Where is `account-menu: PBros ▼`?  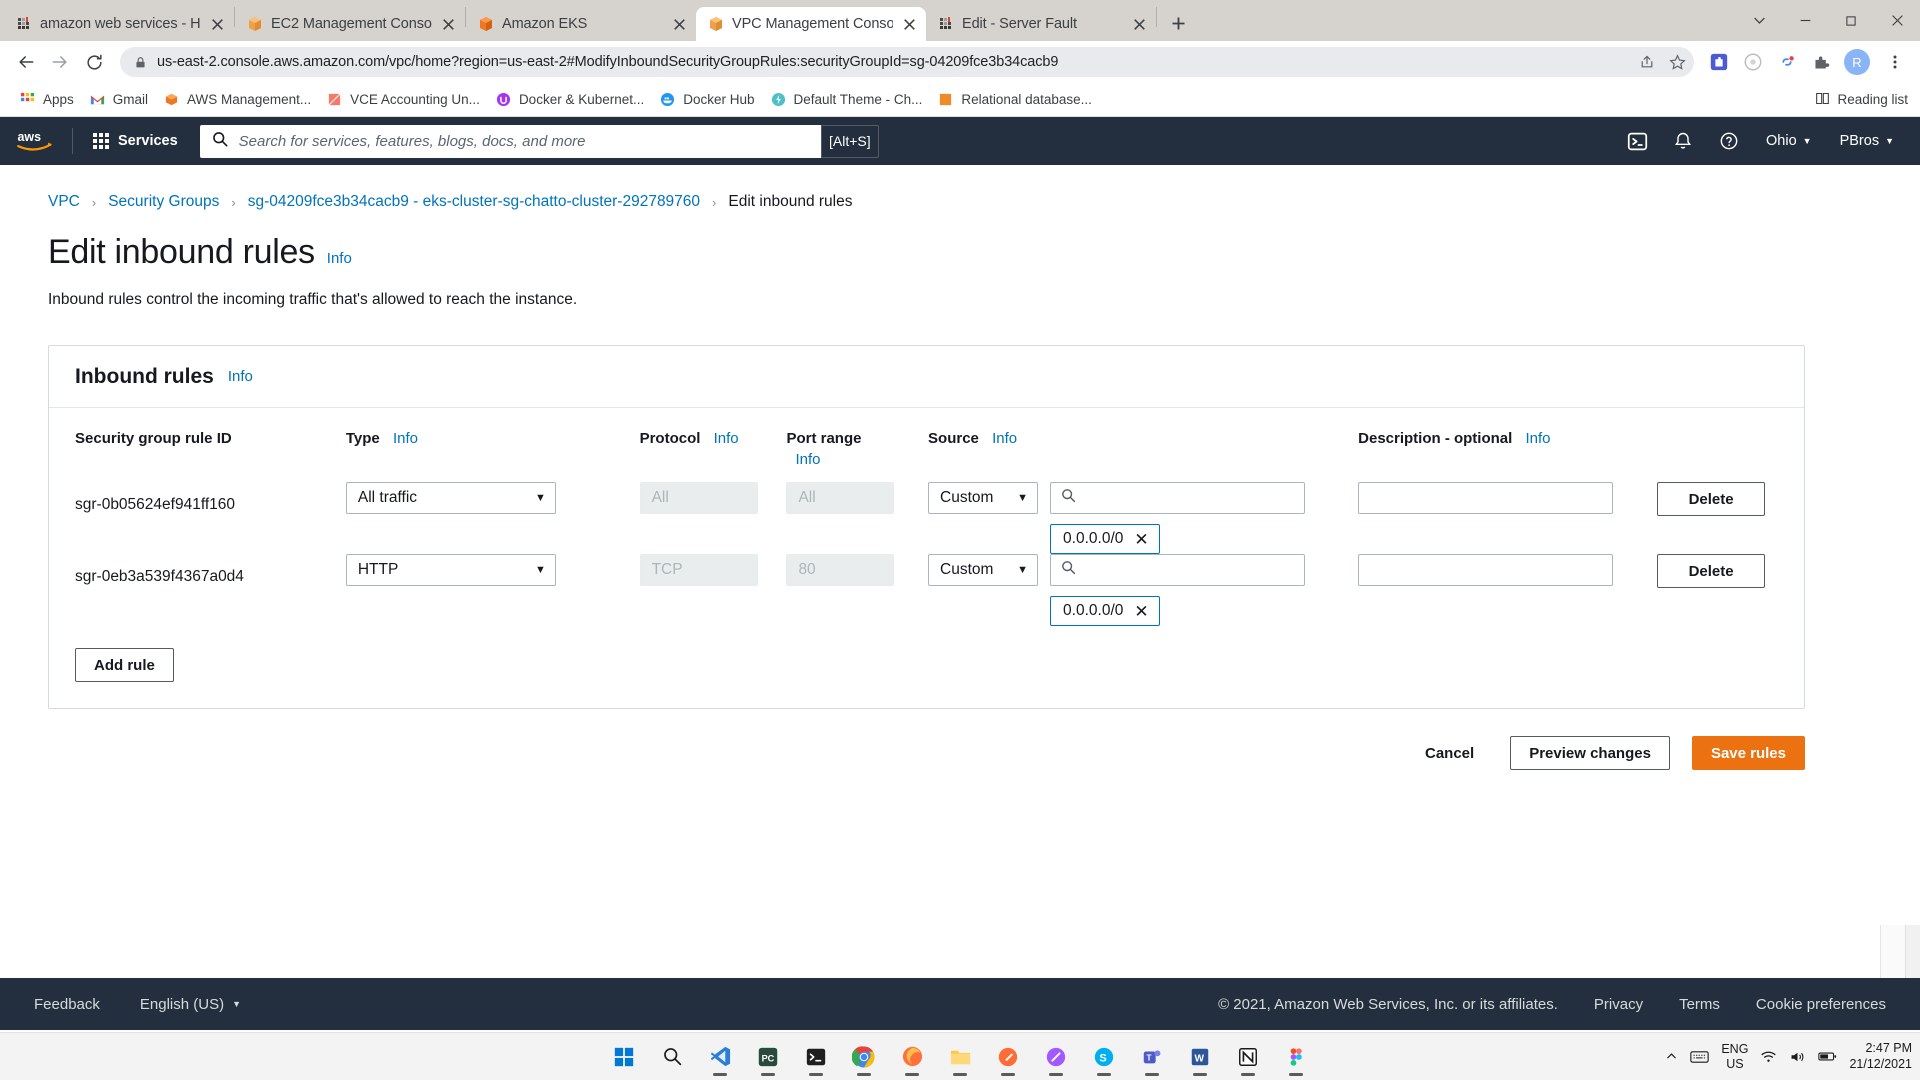 account-menu: PBros ▼ is located at coordinates (1867, 141).